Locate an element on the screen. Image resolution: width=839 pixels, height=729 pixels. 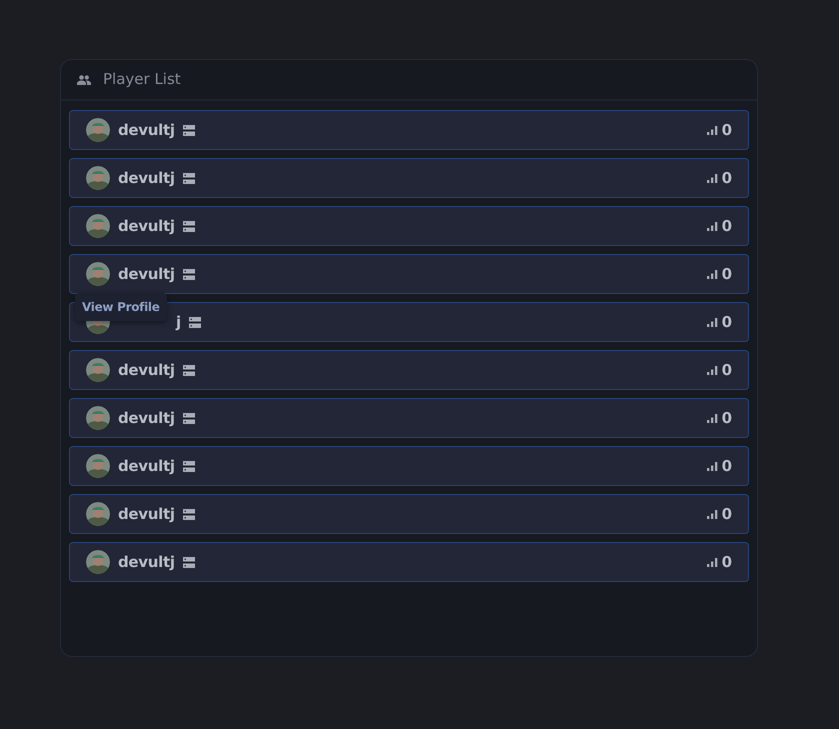
tooltip: View Profile is located at coordinates (121, 307).